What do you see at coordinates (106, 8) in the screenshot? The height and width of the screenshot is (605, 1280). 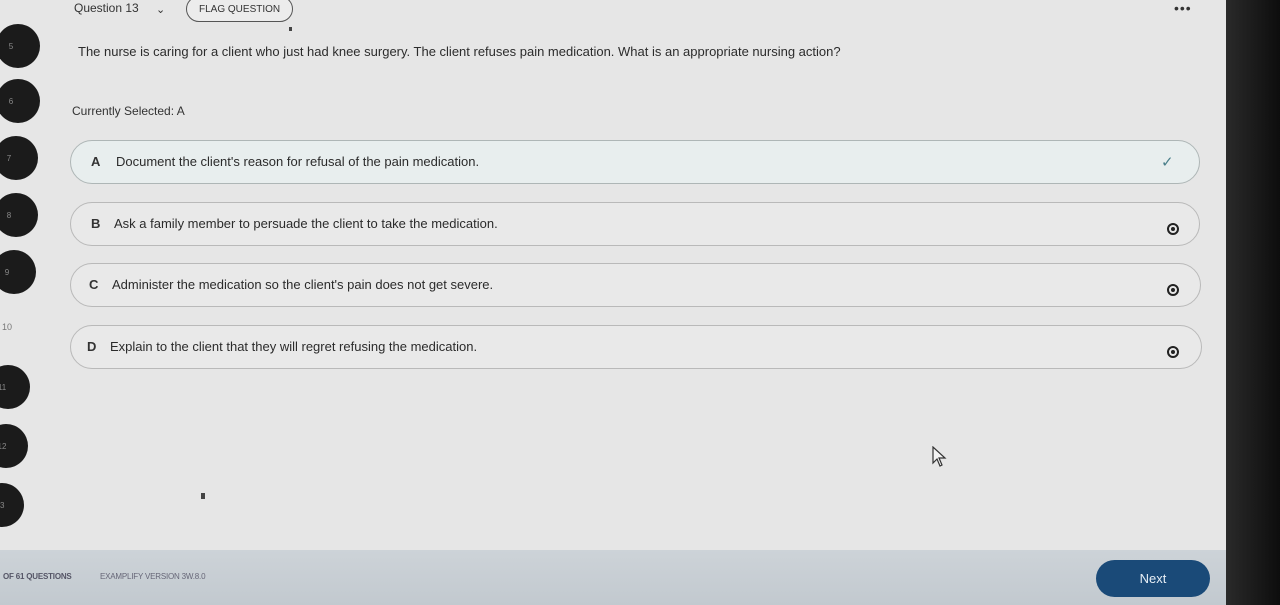 I see `question-number: Question 13` at bounding box center [106, 8].